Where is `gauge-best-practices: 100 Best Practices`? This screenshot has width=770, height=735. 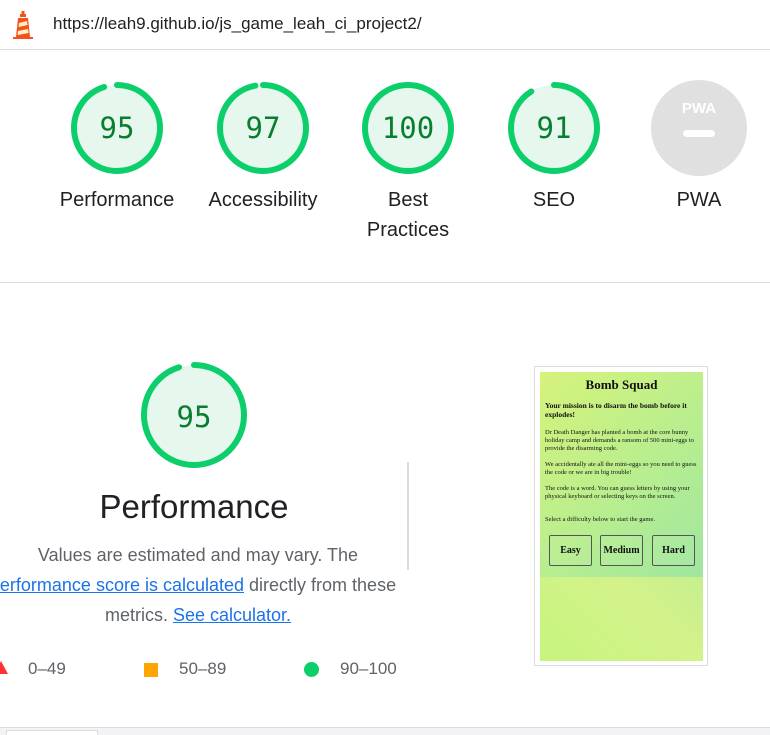 gauge-best-practices: 100 Best Practices is located at coordinates (408, 162).